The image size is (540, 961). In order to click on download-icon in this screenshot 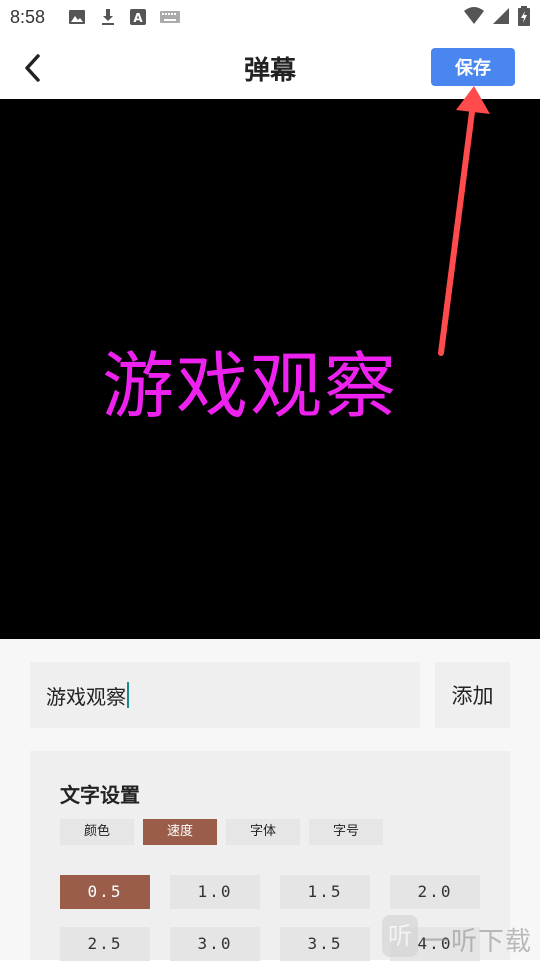, I will do `click(108, 17)`.